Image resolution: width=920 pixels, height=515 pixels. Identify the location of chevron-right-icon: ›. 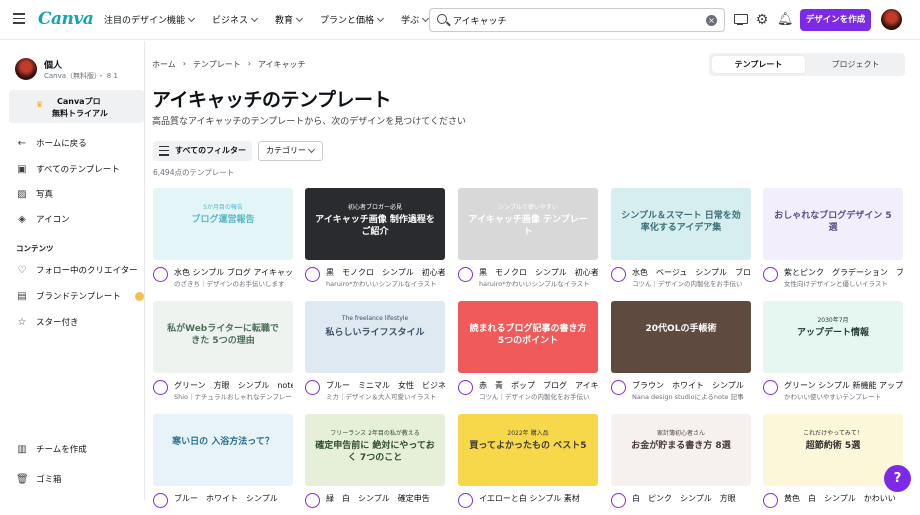
(184, 63).